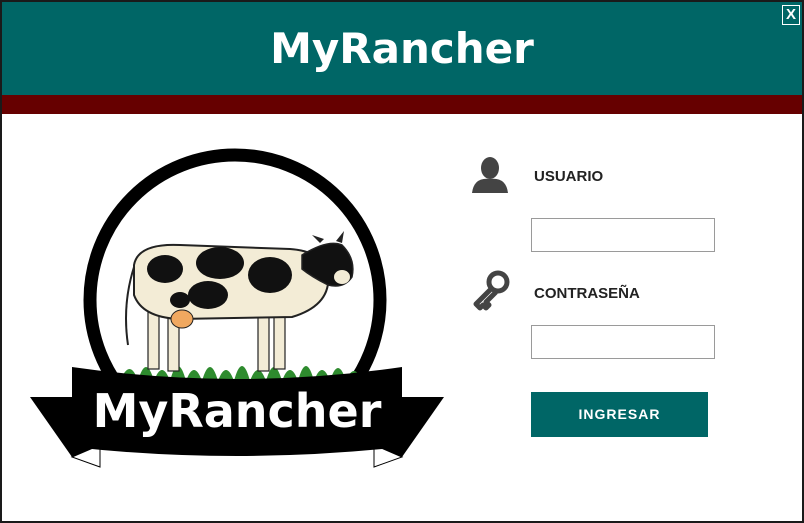  What do you see at coordinates (623, 235) in the screenshot?
I see `username-input` at bounding box center [623, 235].